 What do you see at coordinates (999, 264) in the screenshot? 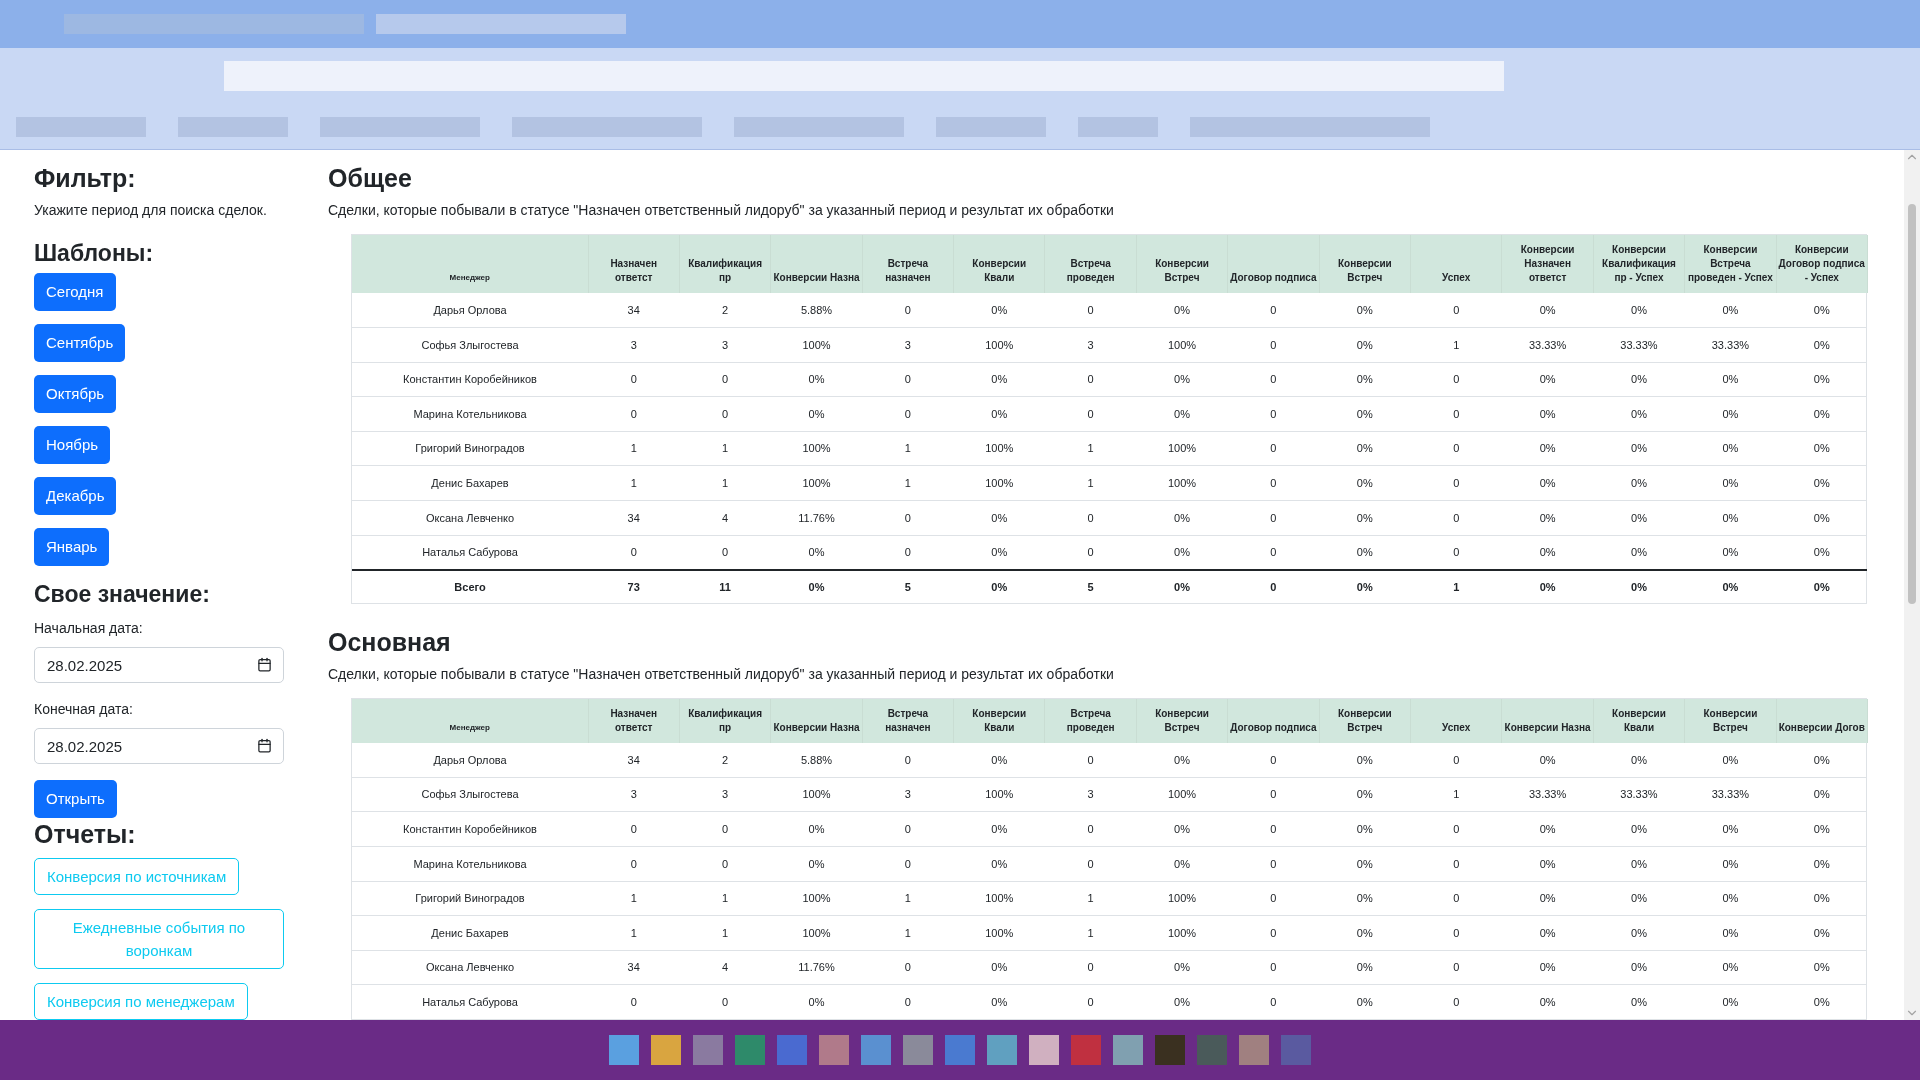
I see `column-header: Конверсии Квали` at bounding box center [999, 264].